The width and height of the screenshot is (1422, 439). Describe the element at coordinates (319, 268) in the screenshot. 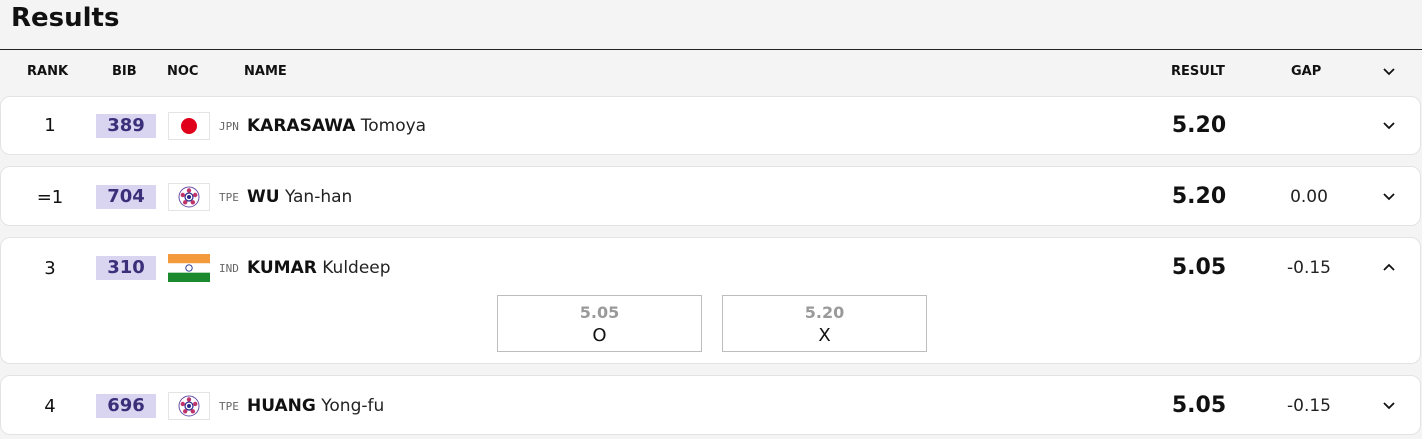

I see `athlete-name: KUMAR Kuldeep` at that location.